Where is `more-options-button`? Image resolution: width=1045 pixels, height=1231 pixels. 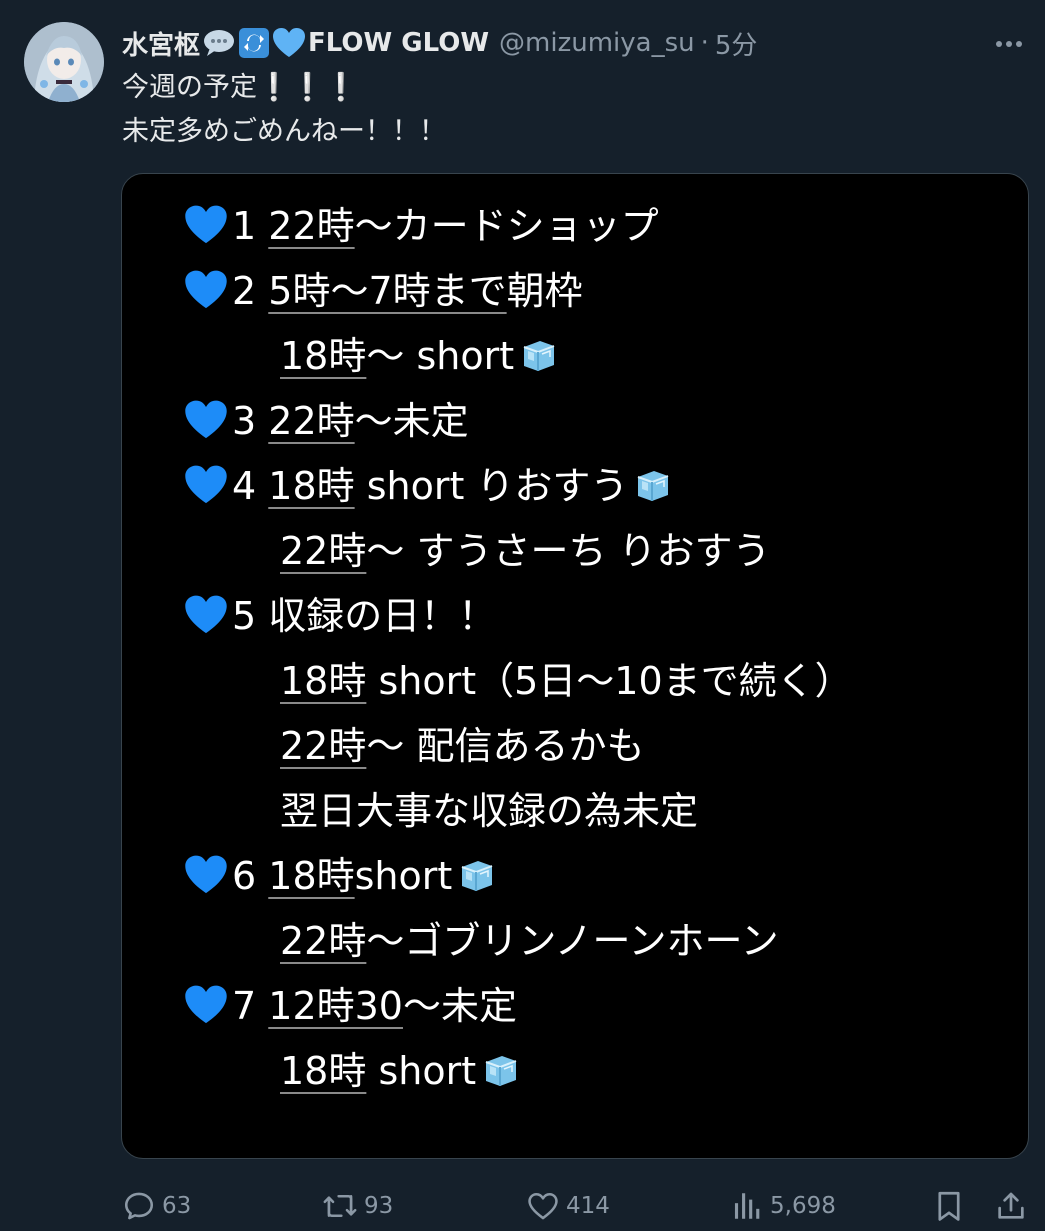 more-options-button is located at coordinates (1009, 44).